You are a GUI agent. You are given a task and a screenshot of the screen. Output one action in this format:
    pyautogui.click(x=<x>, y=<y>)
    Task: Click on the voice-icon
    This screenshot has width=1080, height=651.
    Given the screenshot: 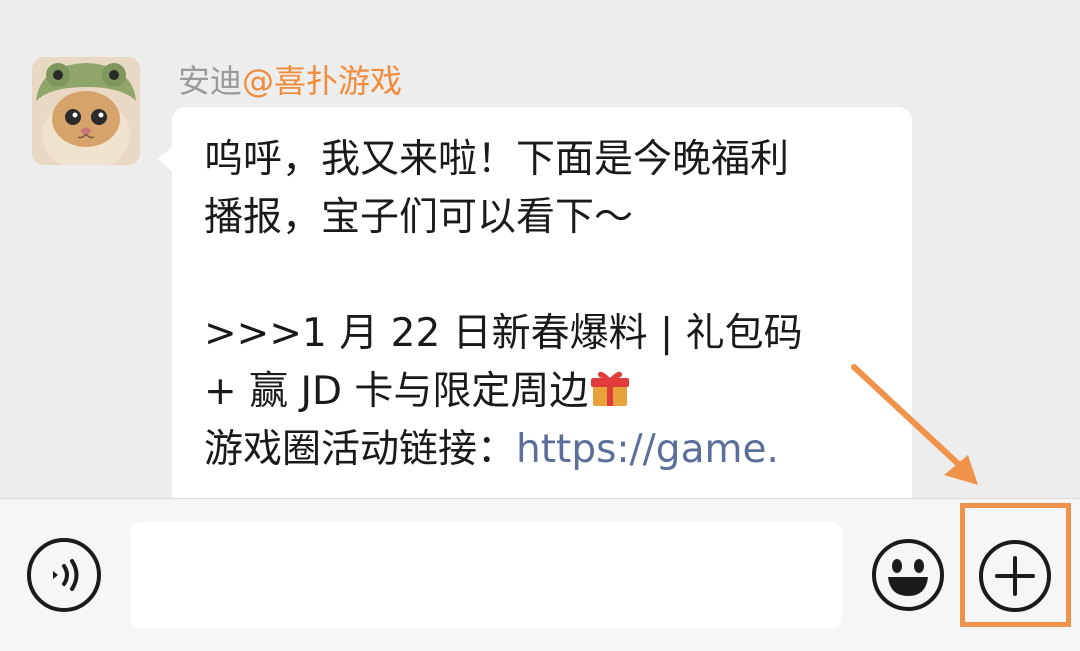 What is the action you would take?
    pyautogui.click(x=66, y=575)
    